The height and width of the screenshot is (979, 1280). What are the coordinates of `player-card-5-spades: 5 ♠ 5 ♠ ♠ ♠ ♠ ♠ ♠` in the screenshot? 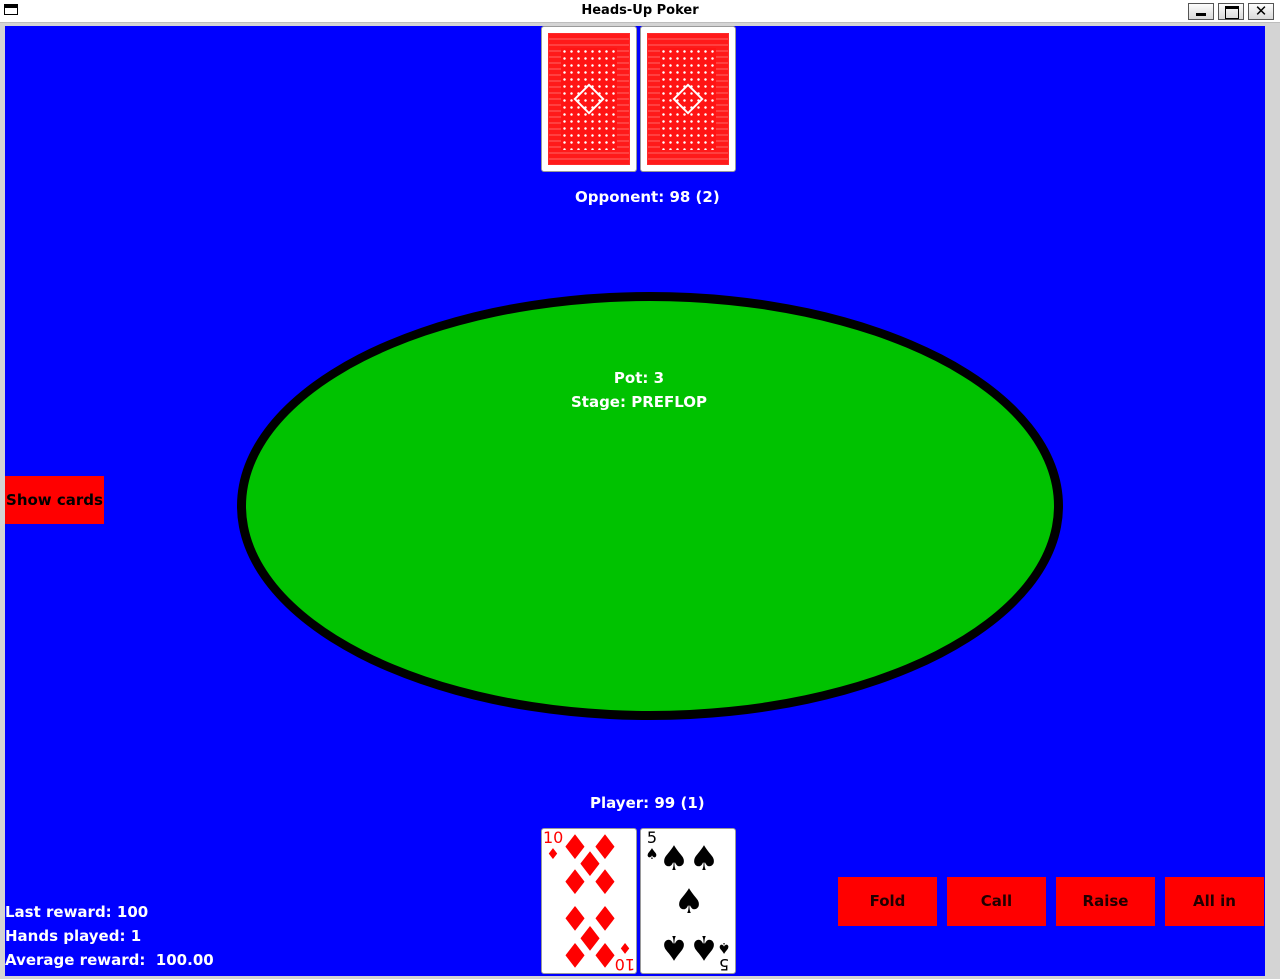 It's located at (688, 901).